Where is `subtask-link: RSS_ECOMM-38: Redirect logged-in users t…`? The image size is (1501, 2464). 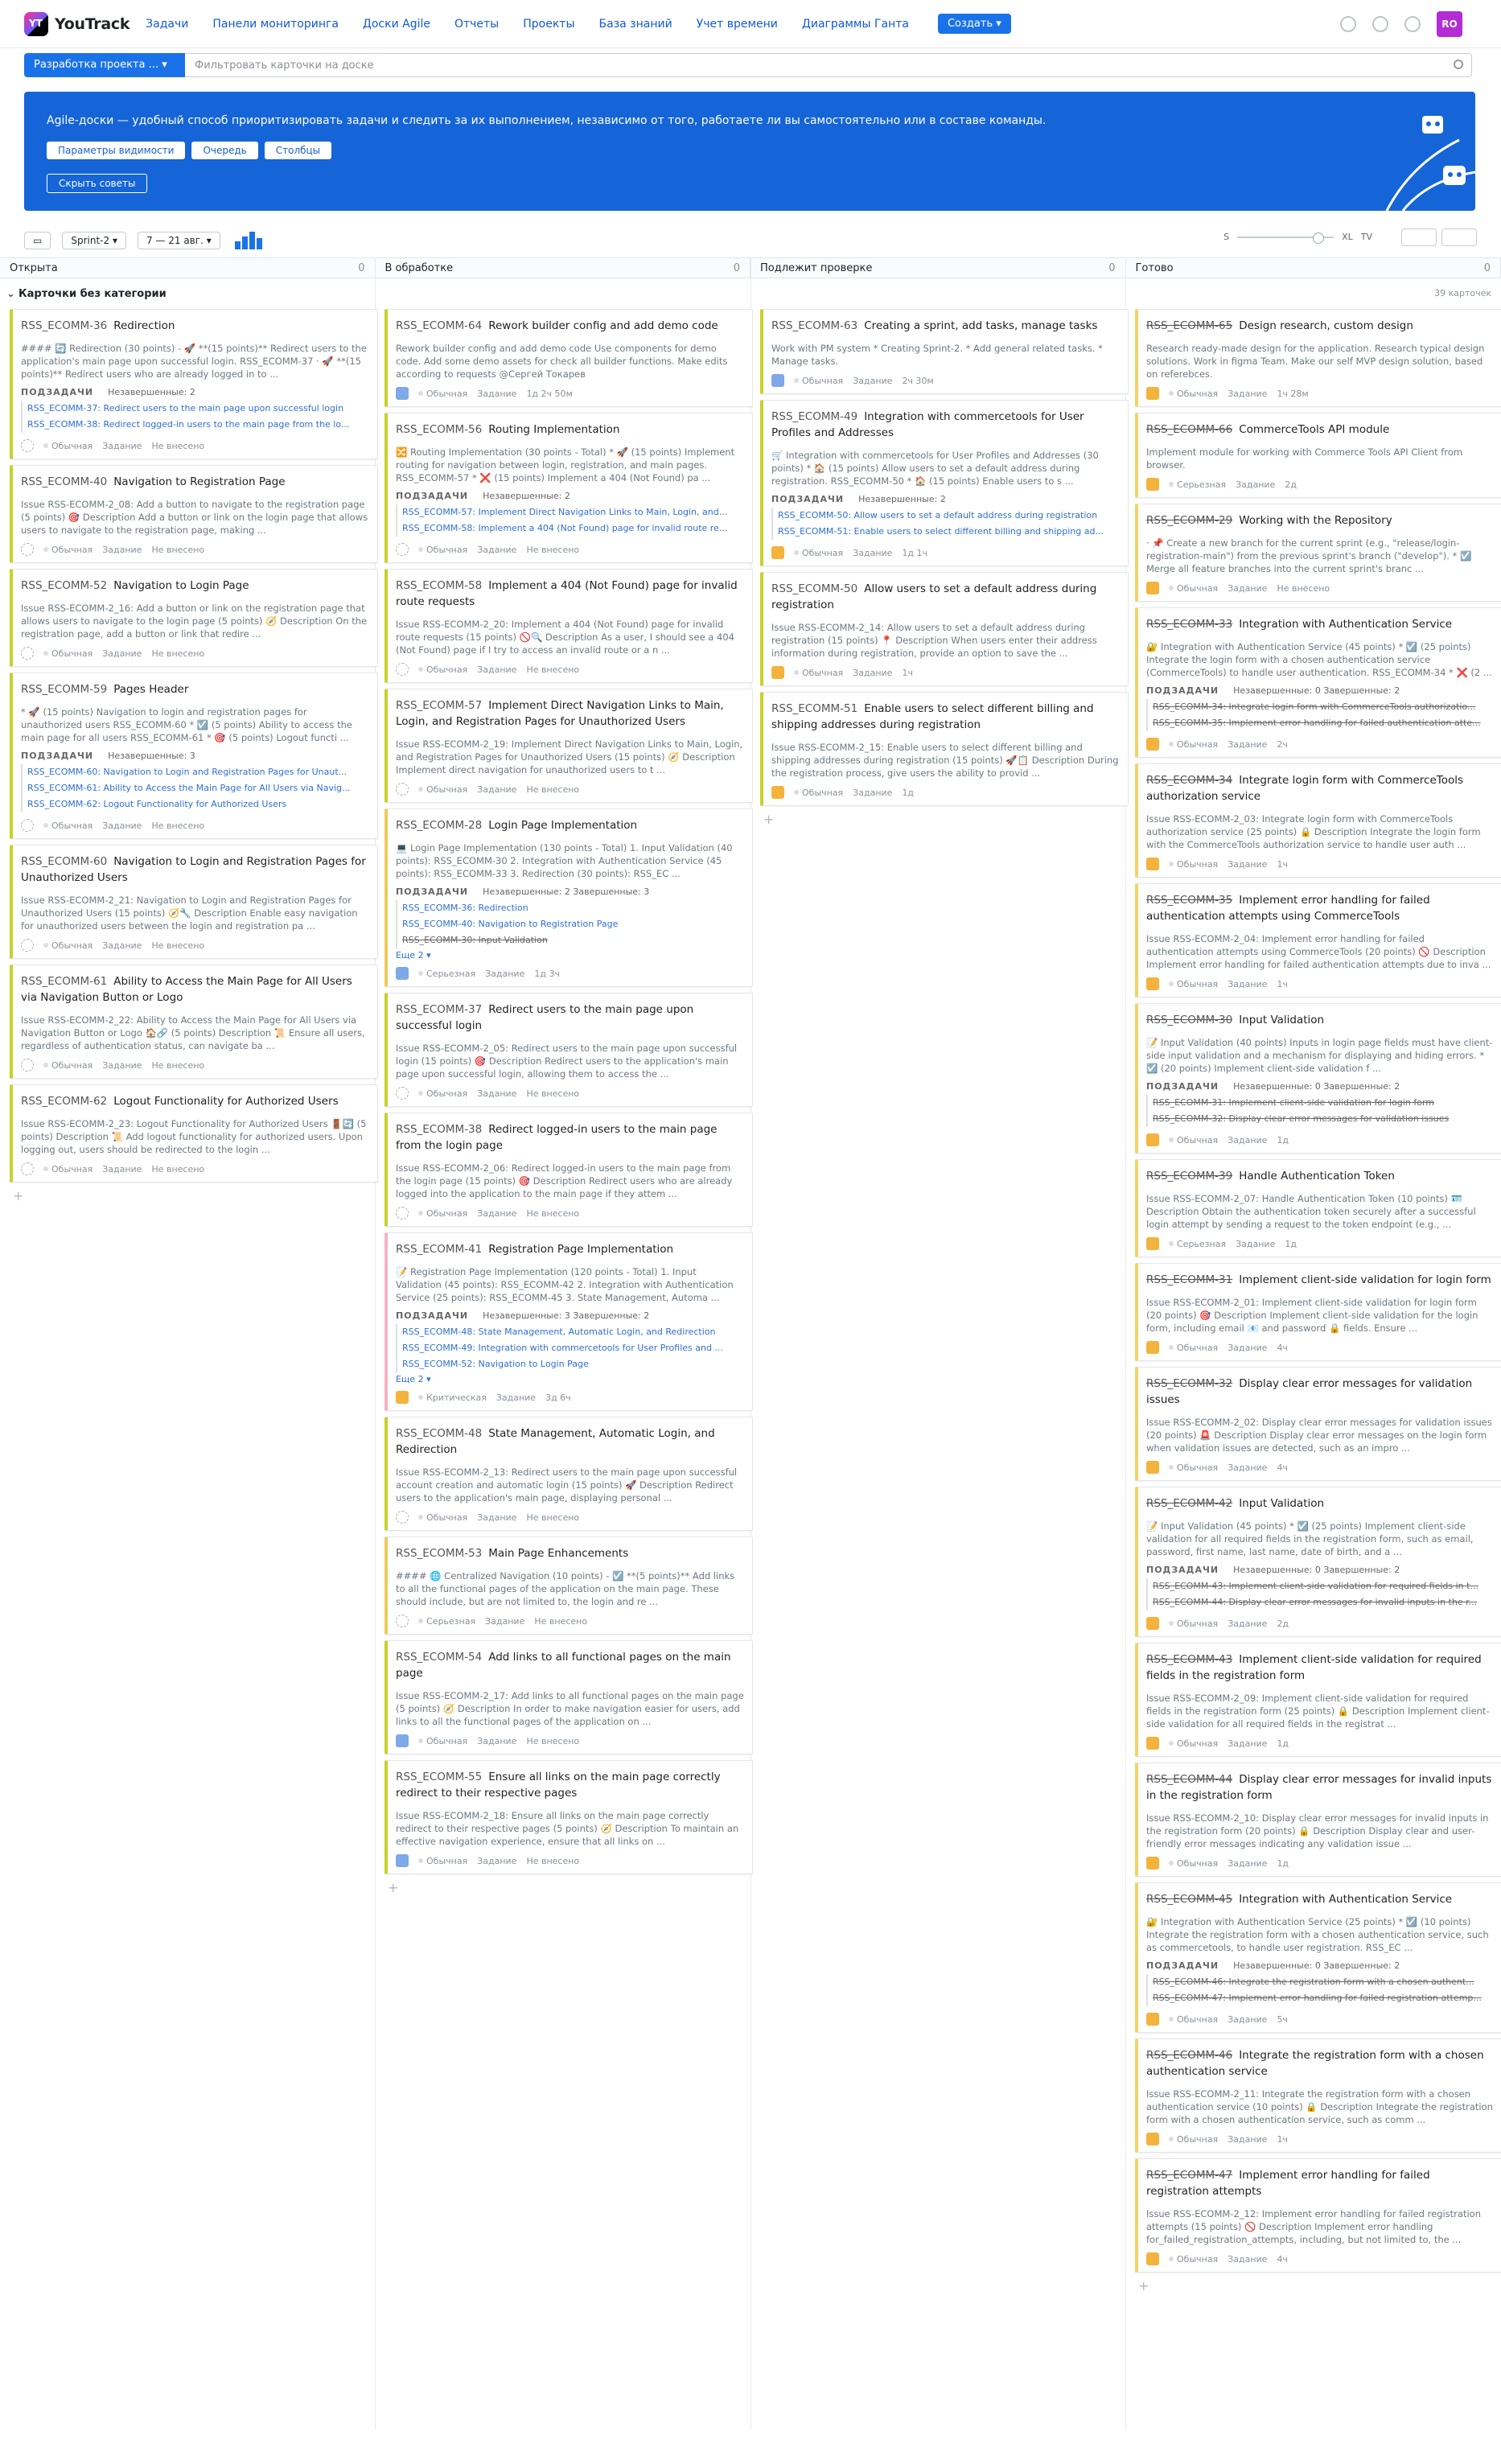
subtask-link: RSS_ECOMM-38: Redirect logged-in users t… is located at coordinates (198, 425).